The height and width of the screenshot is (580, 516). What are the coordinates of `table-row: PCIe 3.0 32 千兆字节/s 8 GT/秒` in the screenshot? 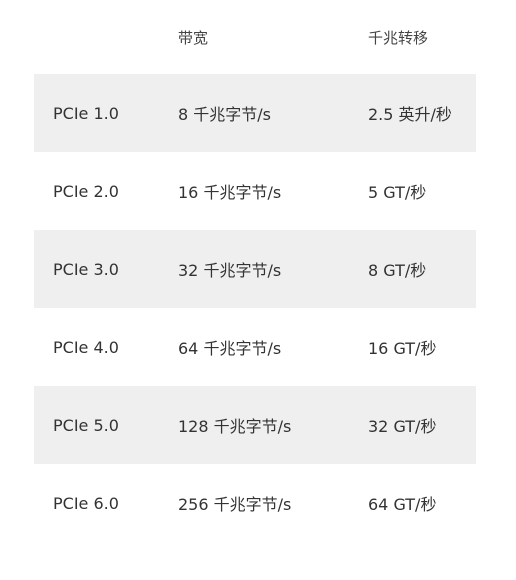 It's located at (255, 269).